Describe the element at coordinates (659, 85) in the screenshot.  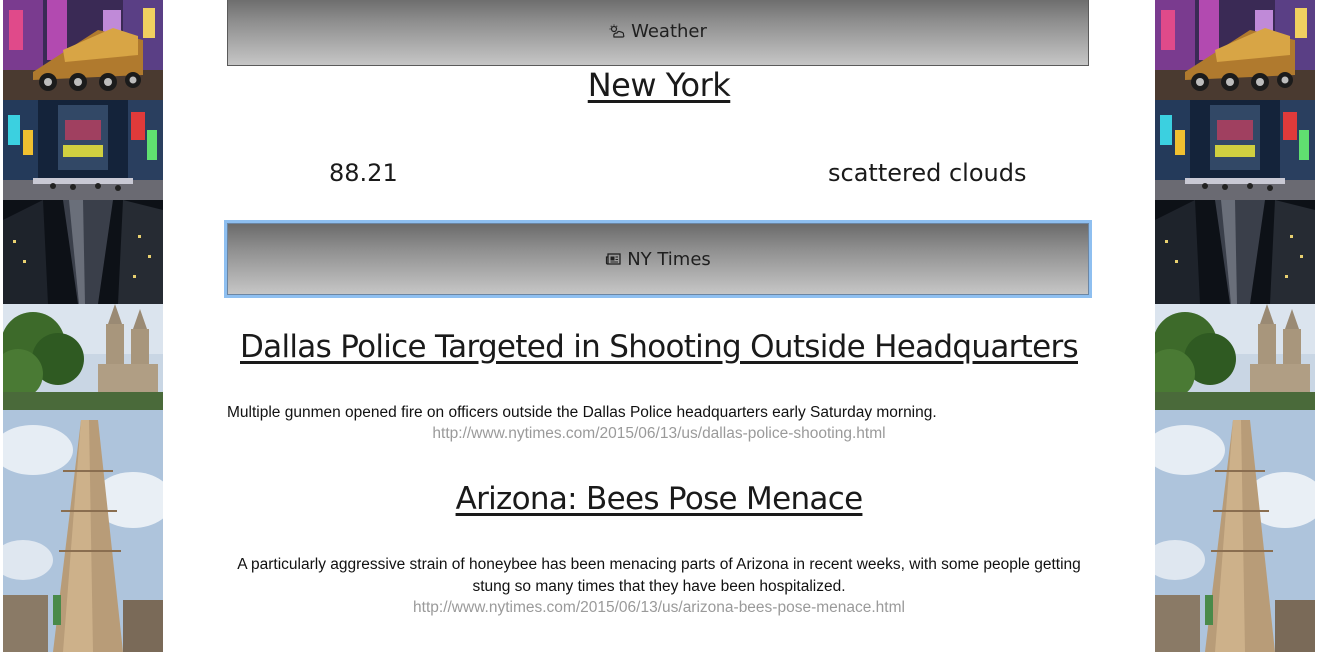
I see `city-name: New York` at that location.